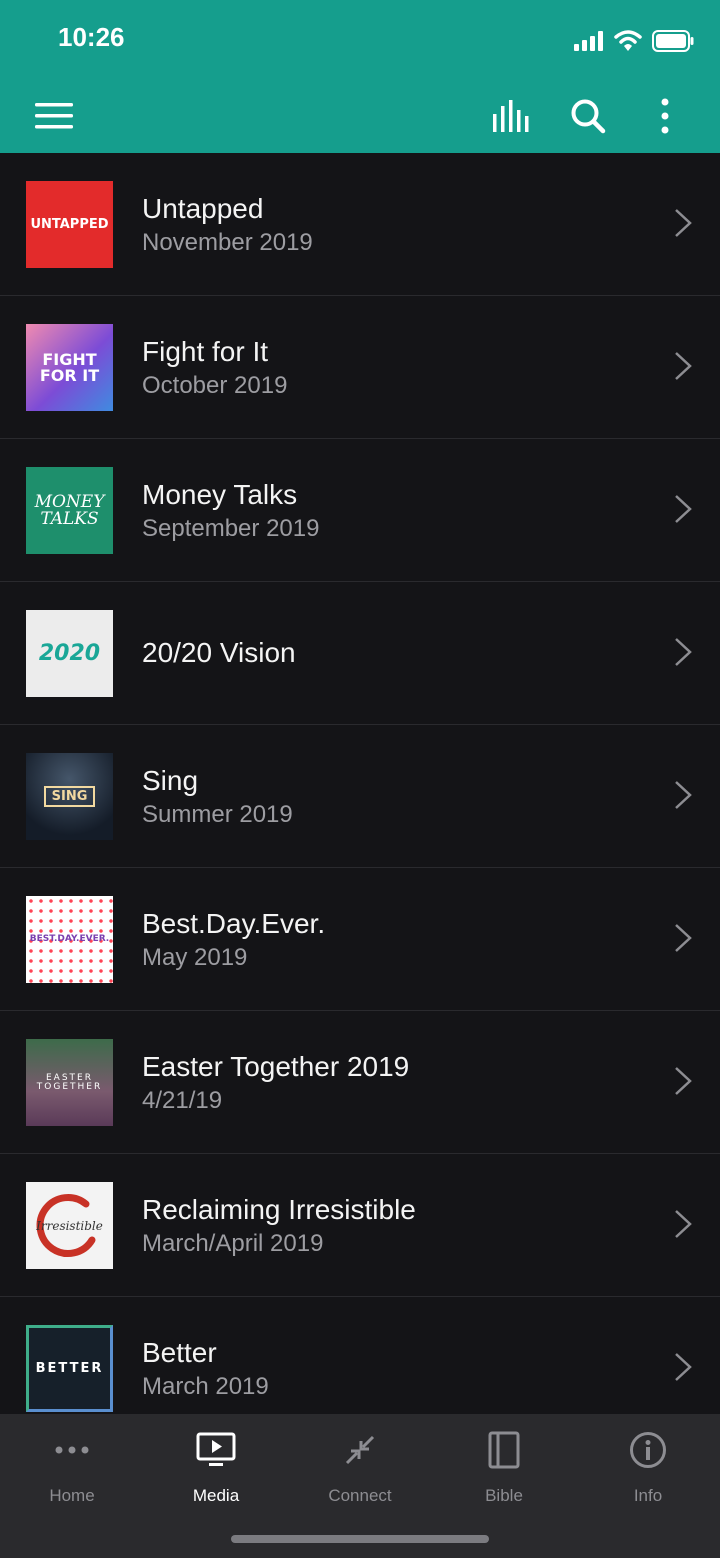 The height and width of the screenshot is (1558, 720). What do you see at coordinates (69, 510) in the screenshot?
I see `series-thumbnail: MONEY TALKS` at bounding box center [69, 510].